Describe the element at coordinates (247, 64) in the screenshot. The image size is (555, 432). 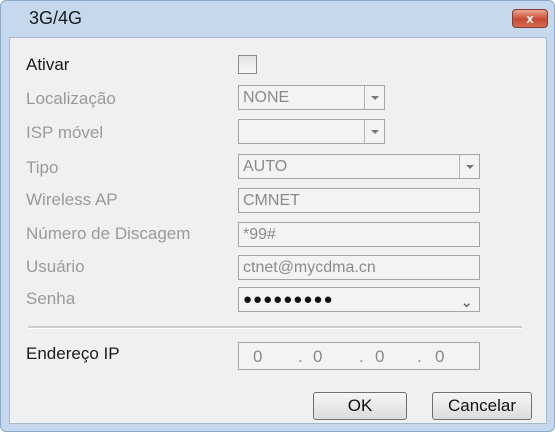
I see `enable-checkbox` at that location.